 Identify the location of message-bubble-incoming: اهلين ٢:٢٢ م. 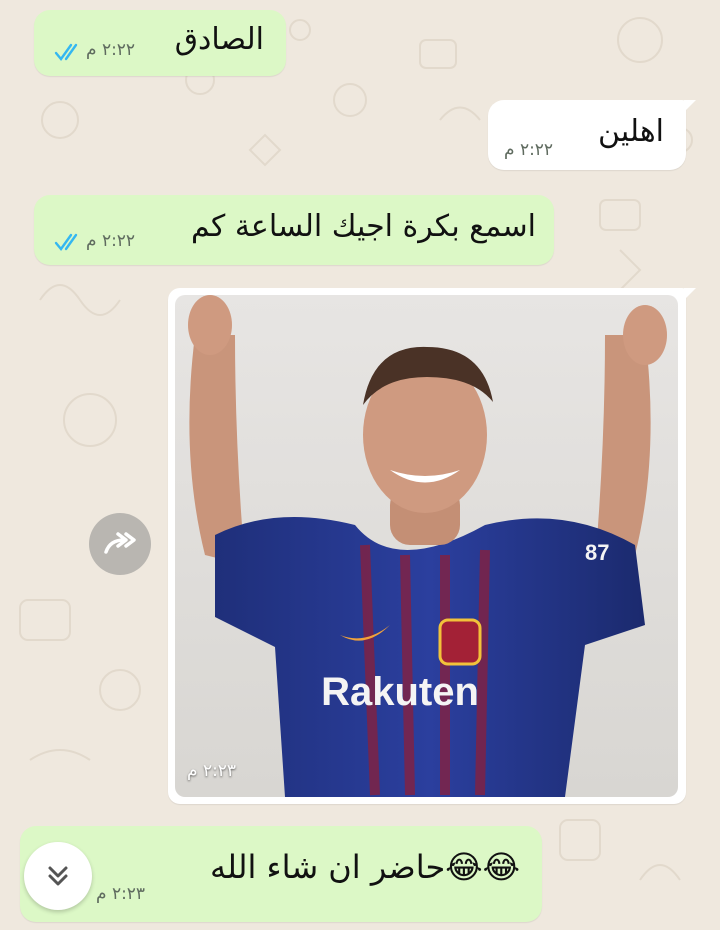
(587, 135).